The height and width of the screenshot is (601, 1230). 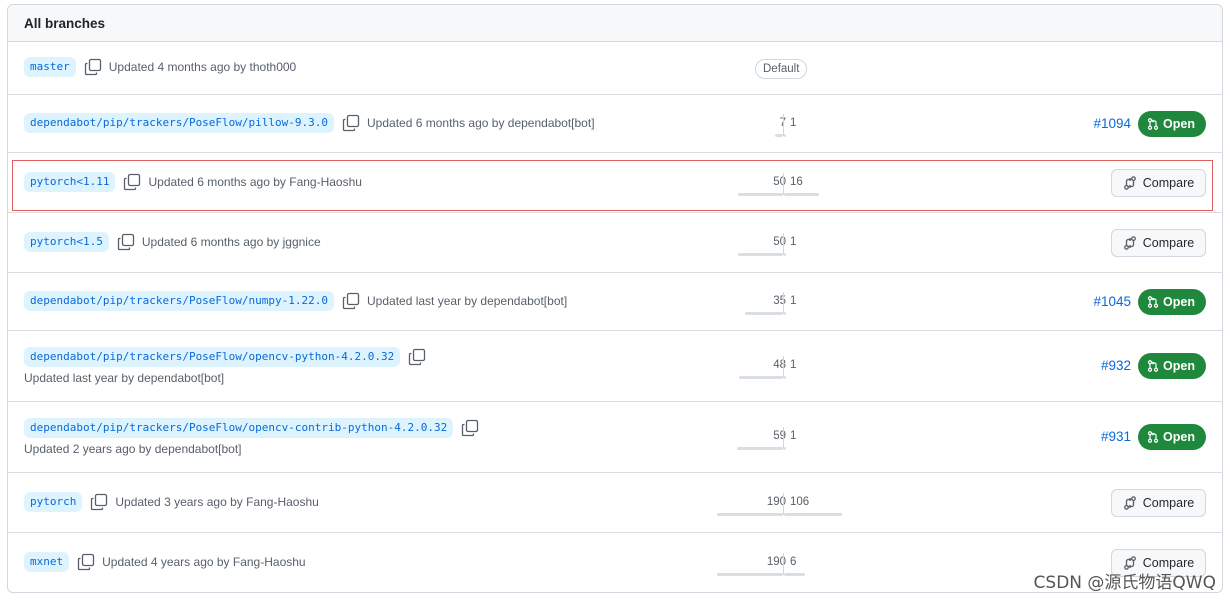 I want to click on branch-updated-text: Updated 6 months ago by dependabot[bot], so click(x=481, y=123).